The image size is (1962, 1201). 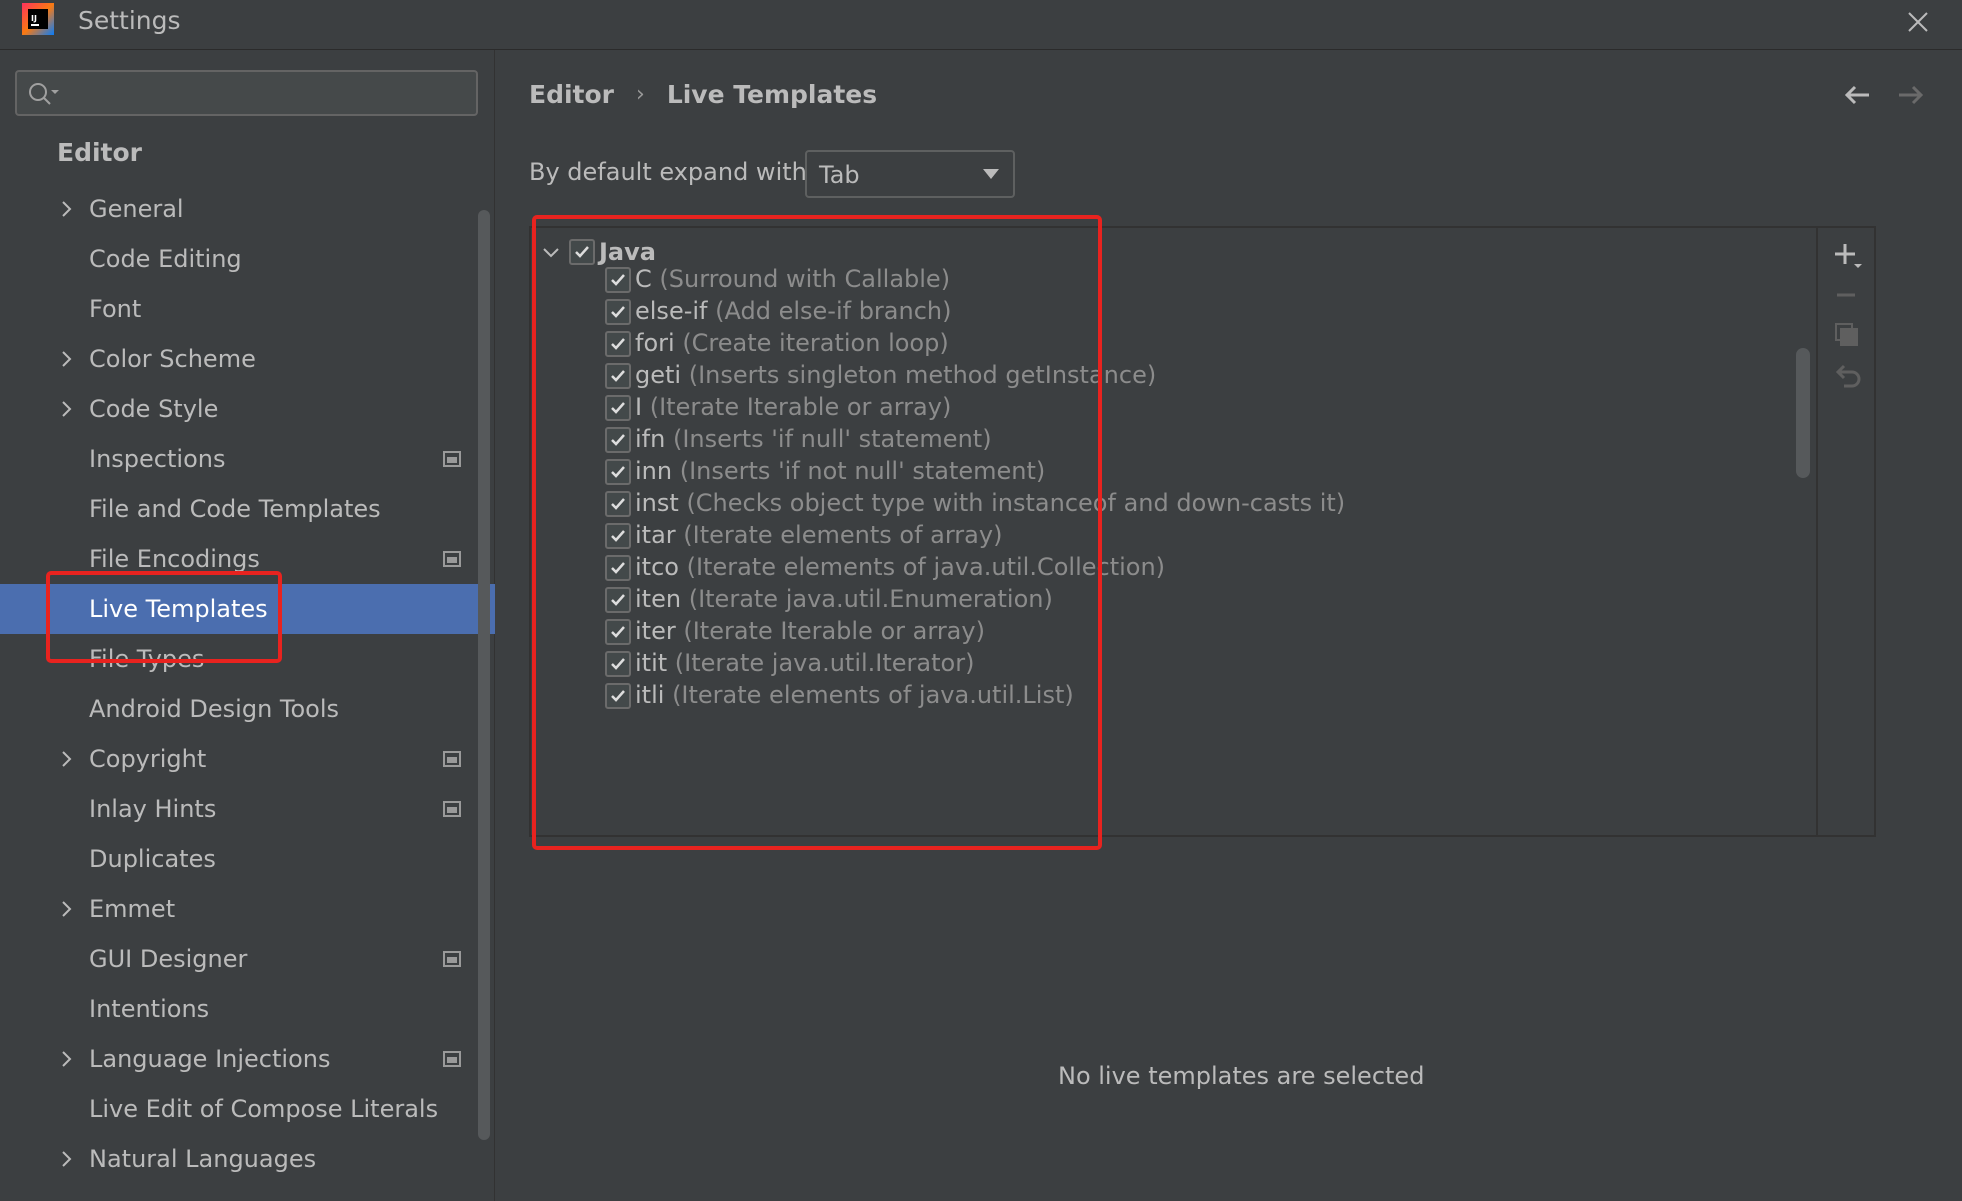 What do you see at coordinates (818, 535) in the screenshot?
I see `template-text: itar (Iterate elements of array)` at bounding box center [818, 535].